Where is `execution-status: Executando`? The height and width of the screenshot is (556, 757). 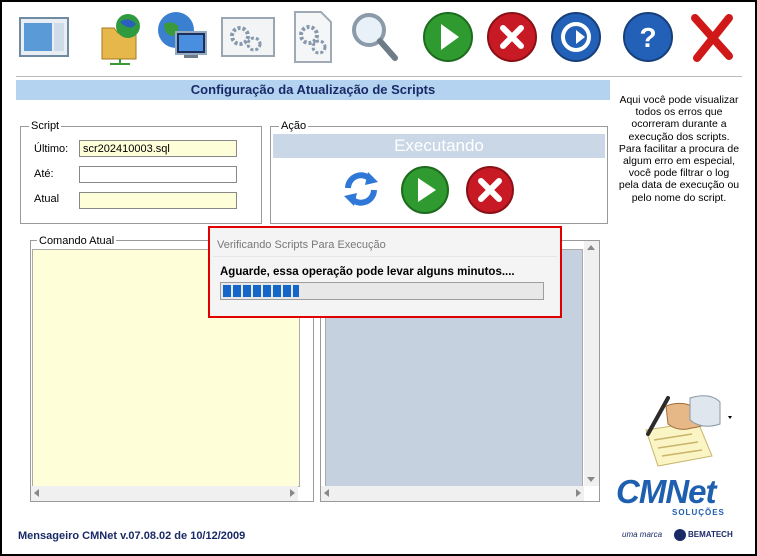
execution-status: Executando is located at coordinates (439, 146).